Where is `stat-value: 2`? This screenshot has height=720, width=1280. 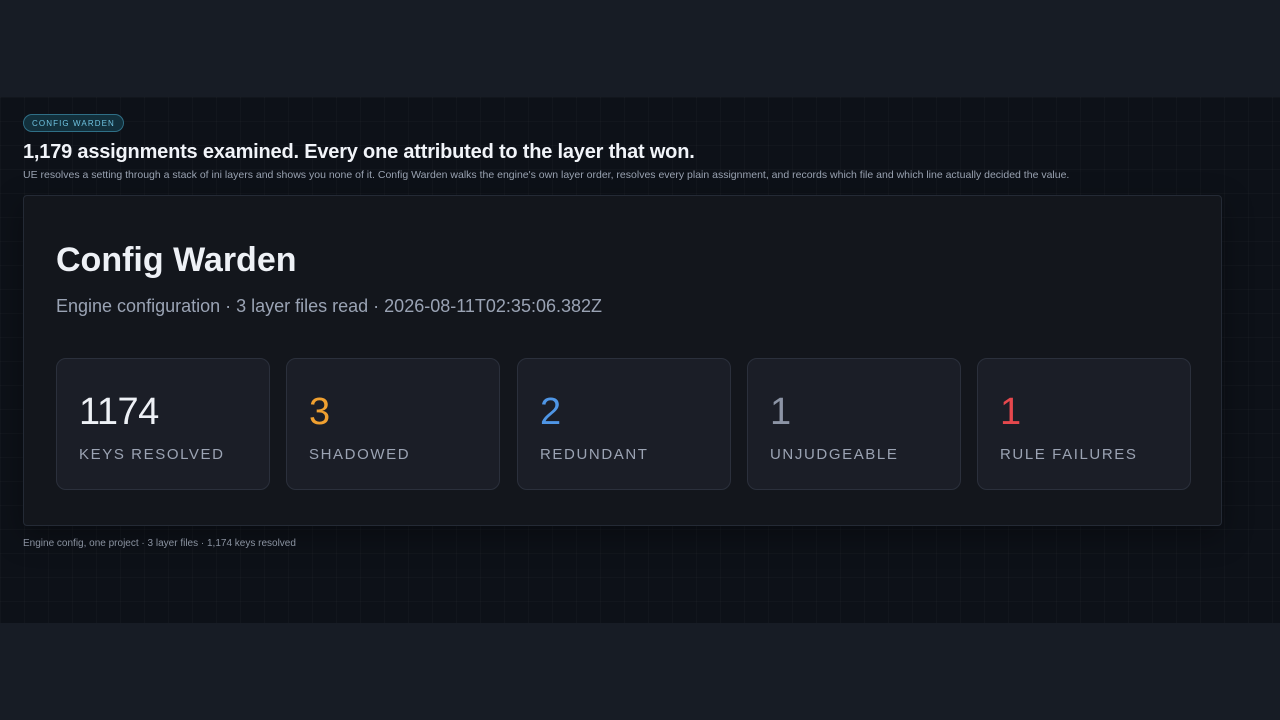
stat-value: 2 is located at coordinates (550, 412).